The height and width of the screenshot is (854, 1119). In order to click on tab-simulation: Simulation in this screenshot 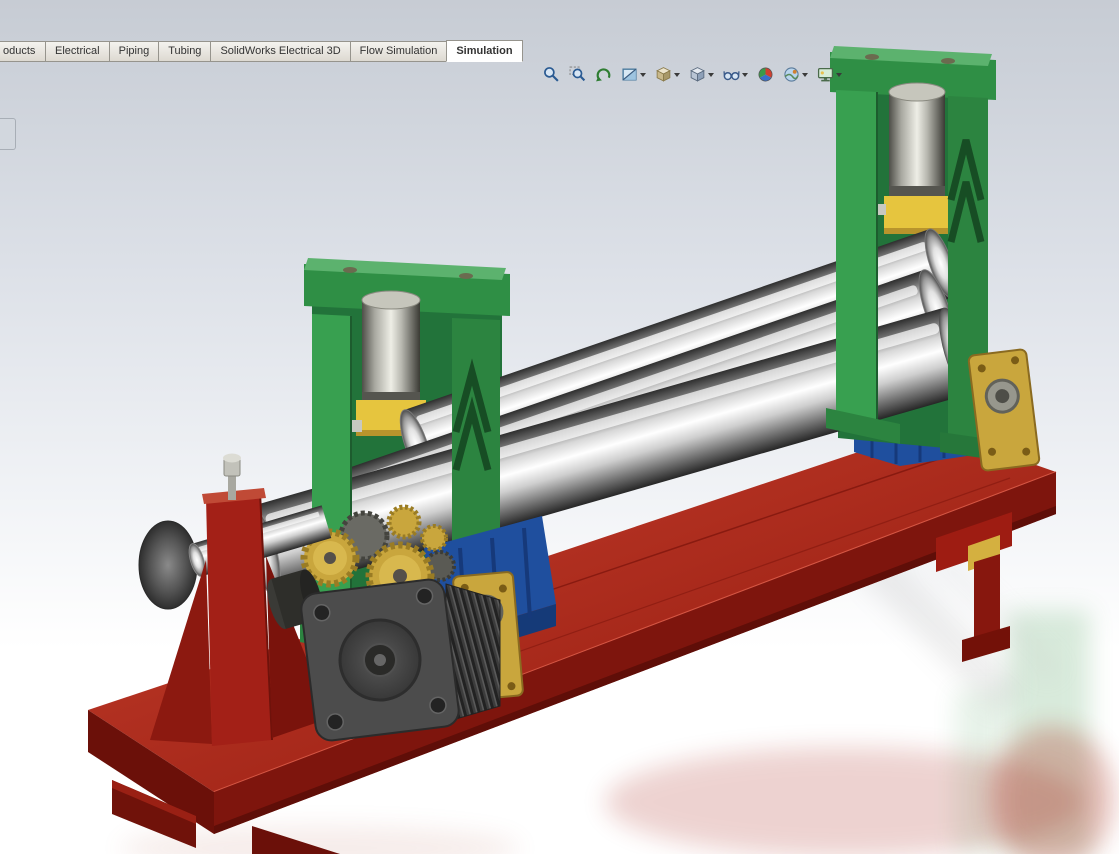, I will do `click(484, 51)`.